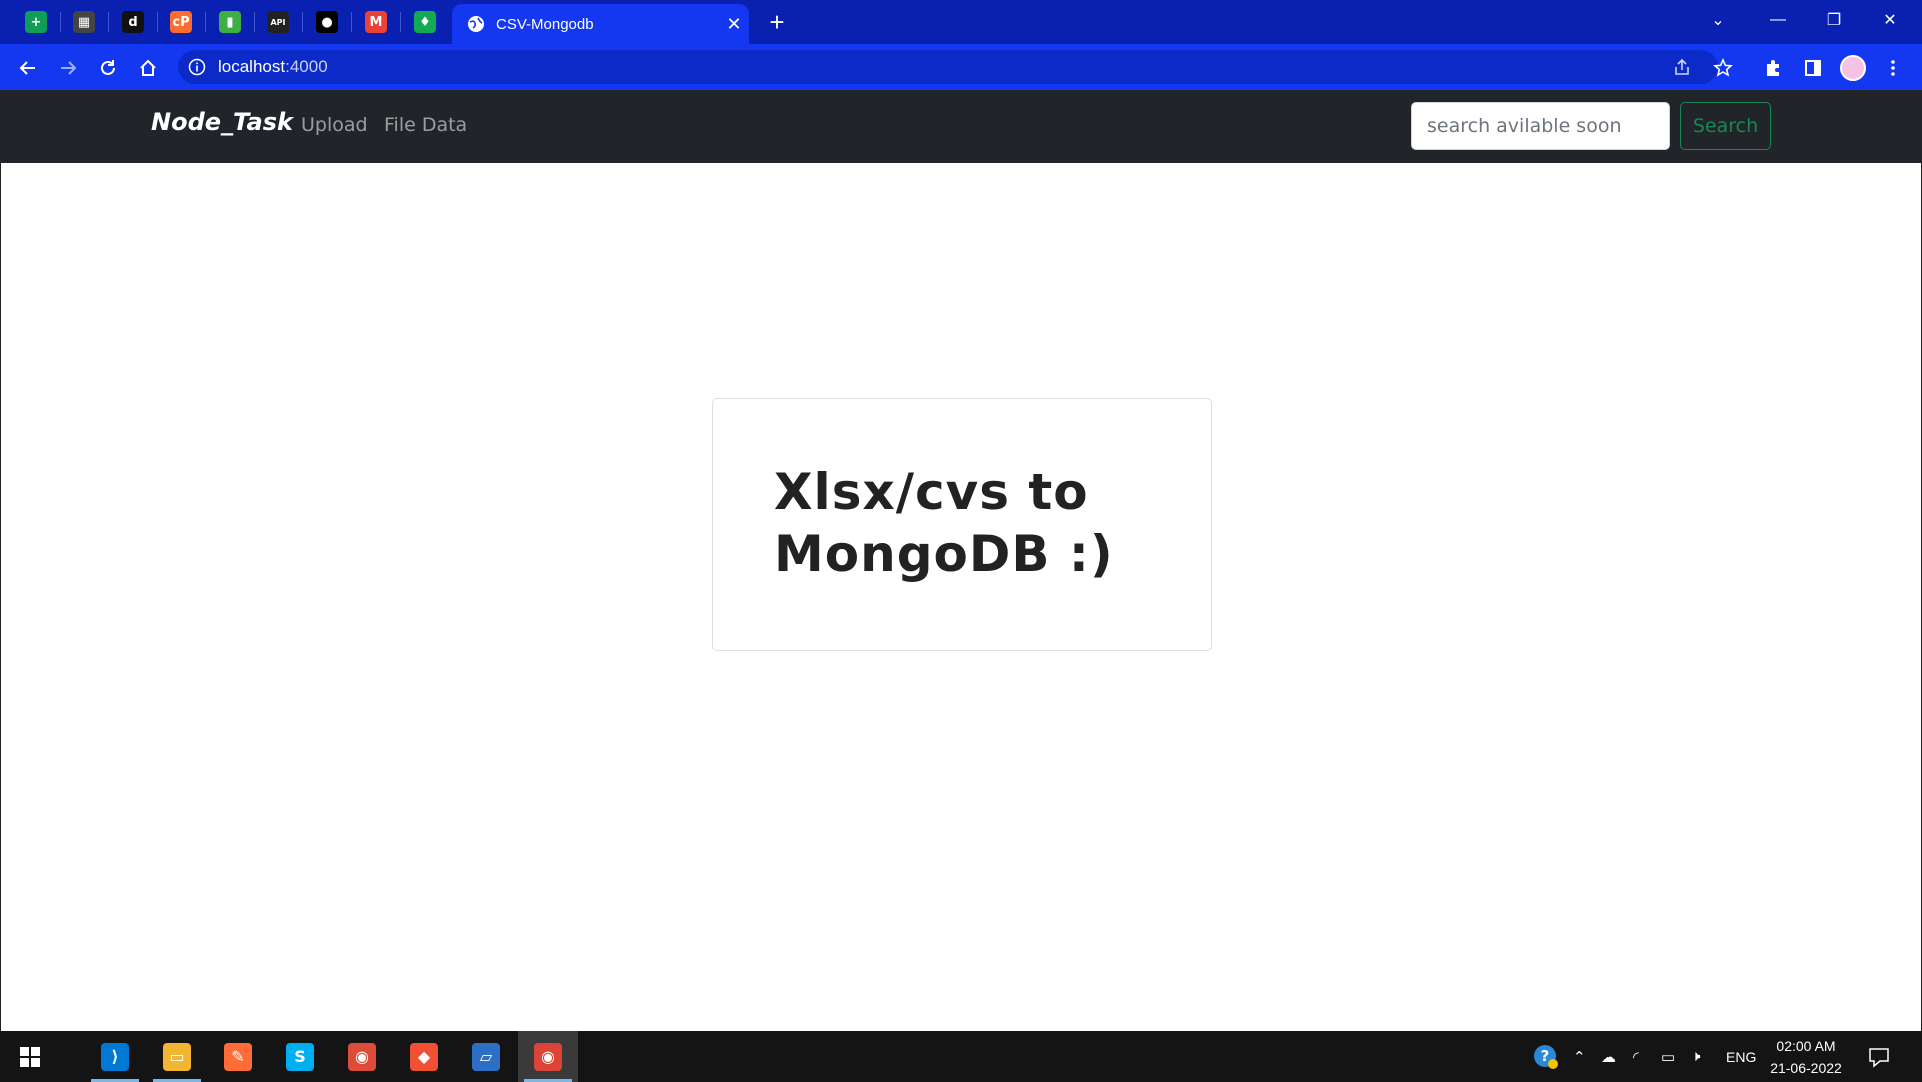 Image resolution: width=1922 pixels, height=1082 pixels. I want to click on hero-card: Xlsx/cvs to MongoDB :), so click(962, 524).